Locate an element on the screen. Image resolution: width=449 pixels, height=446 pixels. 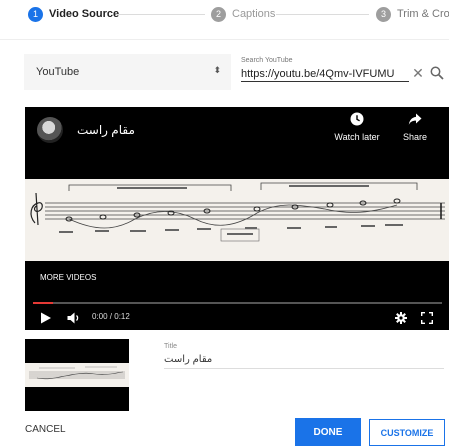
stepper: 1 Video Source 2 Captions 3 Trim & Crop is located at coordinates (224, 17).